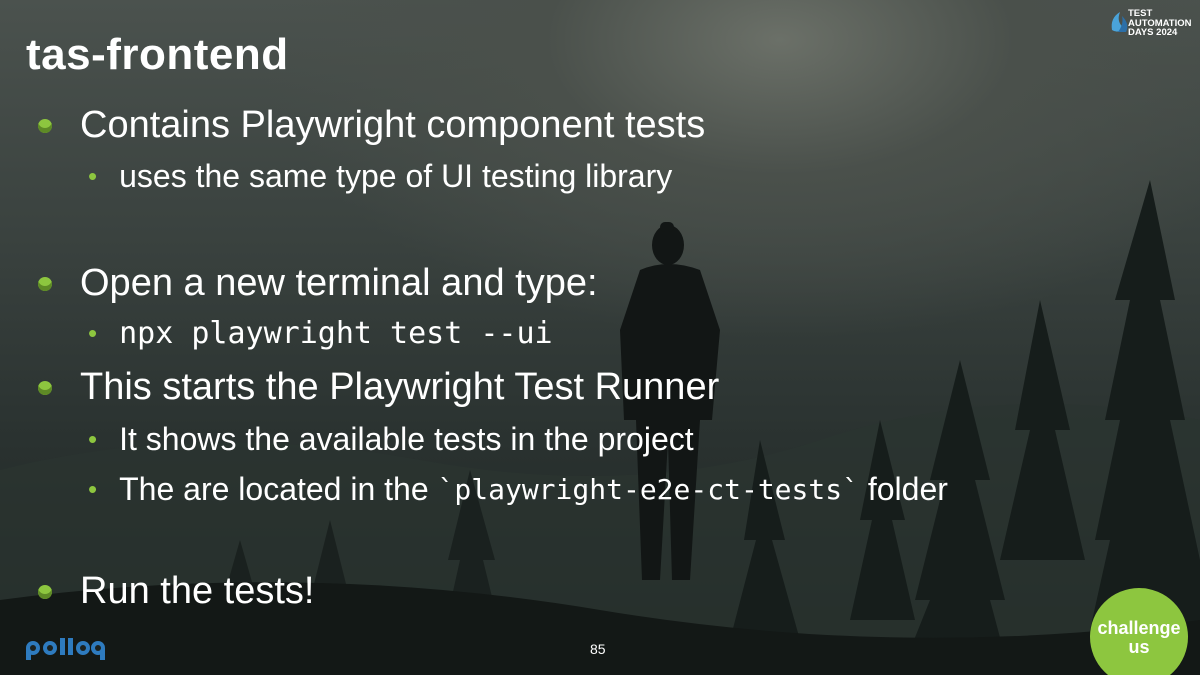 Image resolution: width=1200 pixels, height=675 pixels. What do you see at coordinates (1139, 631) in the screenshot?
I see `challenge-us-badge: challenge us` at bounding box center [1139, 631].